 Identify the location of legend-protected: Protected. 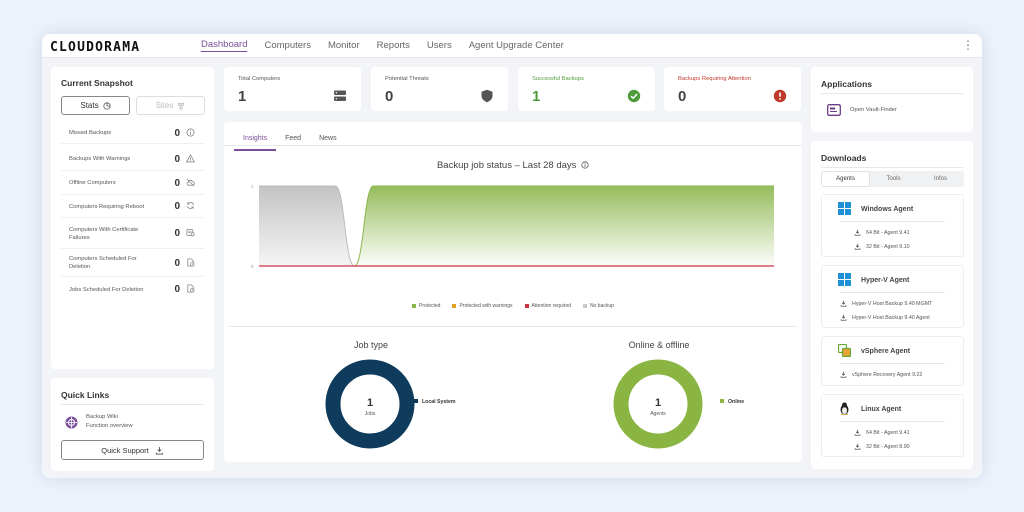
(426, 306).